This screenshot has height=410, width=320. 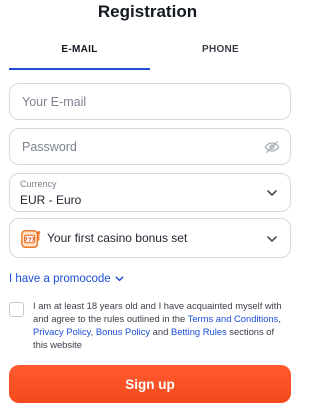 I want to click on slot-machine-icon: 777, so click(x=31, y=239).